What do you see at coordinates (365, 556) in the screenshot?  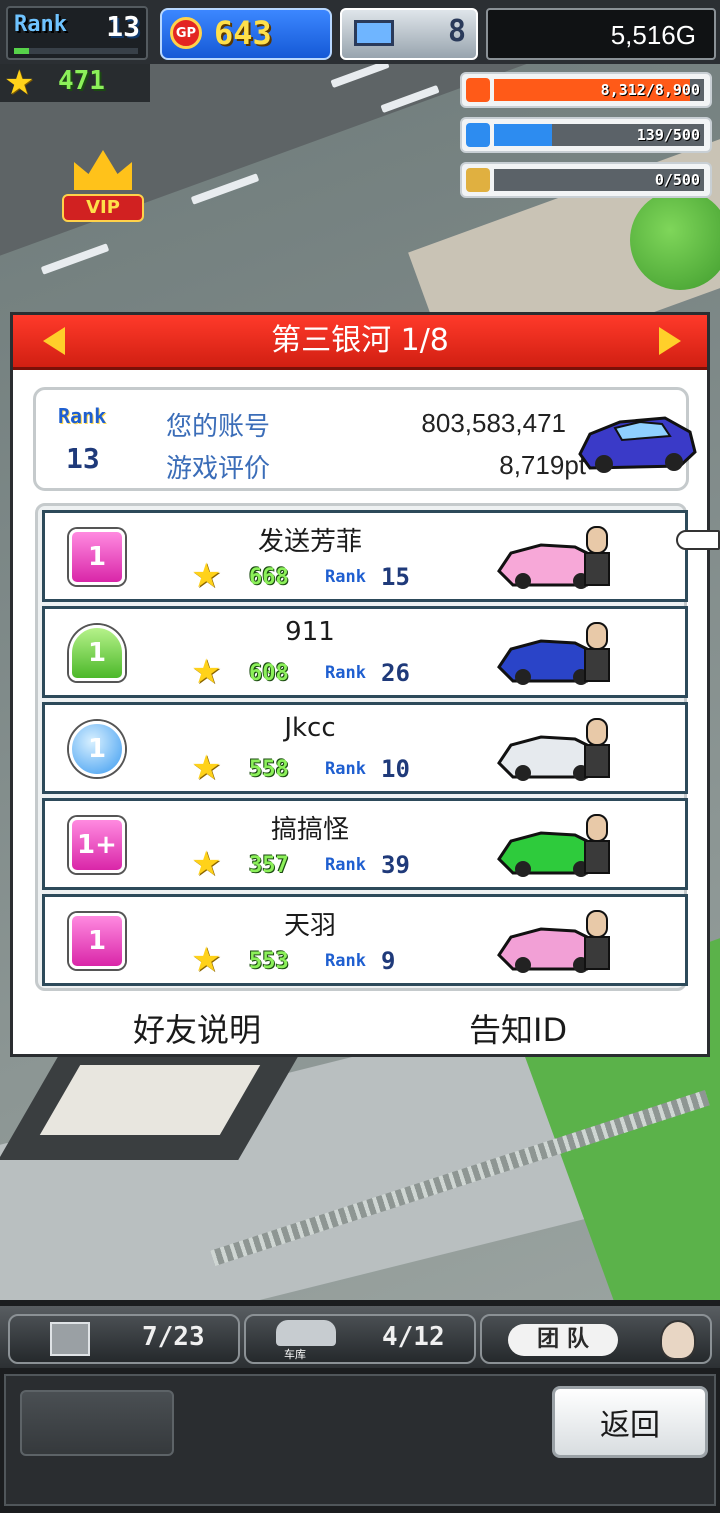 I see `friend-row: 1 发送芳菲 ★ 668 Rank 15` at bounding box center [365, 556].